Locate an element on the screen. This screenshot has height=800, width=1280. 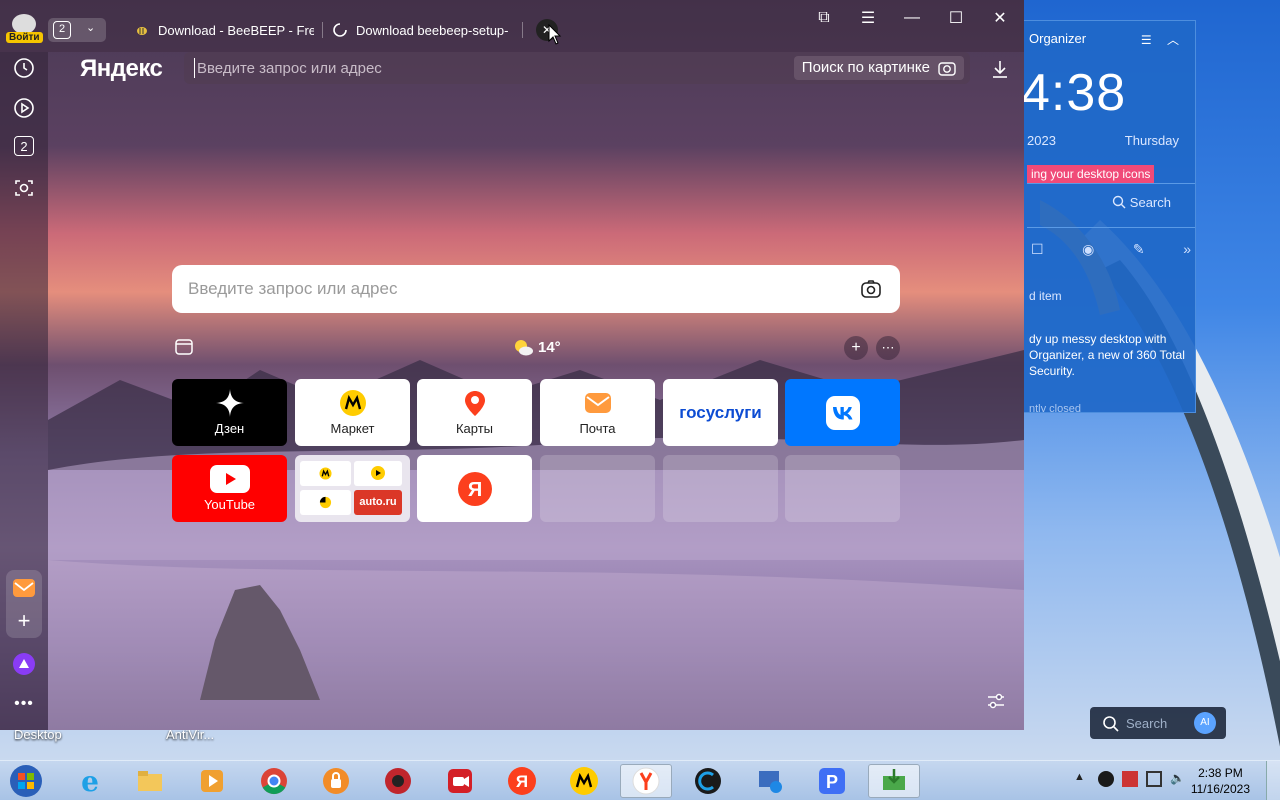
more-icon: ••• is located at coordinates (24, 704).